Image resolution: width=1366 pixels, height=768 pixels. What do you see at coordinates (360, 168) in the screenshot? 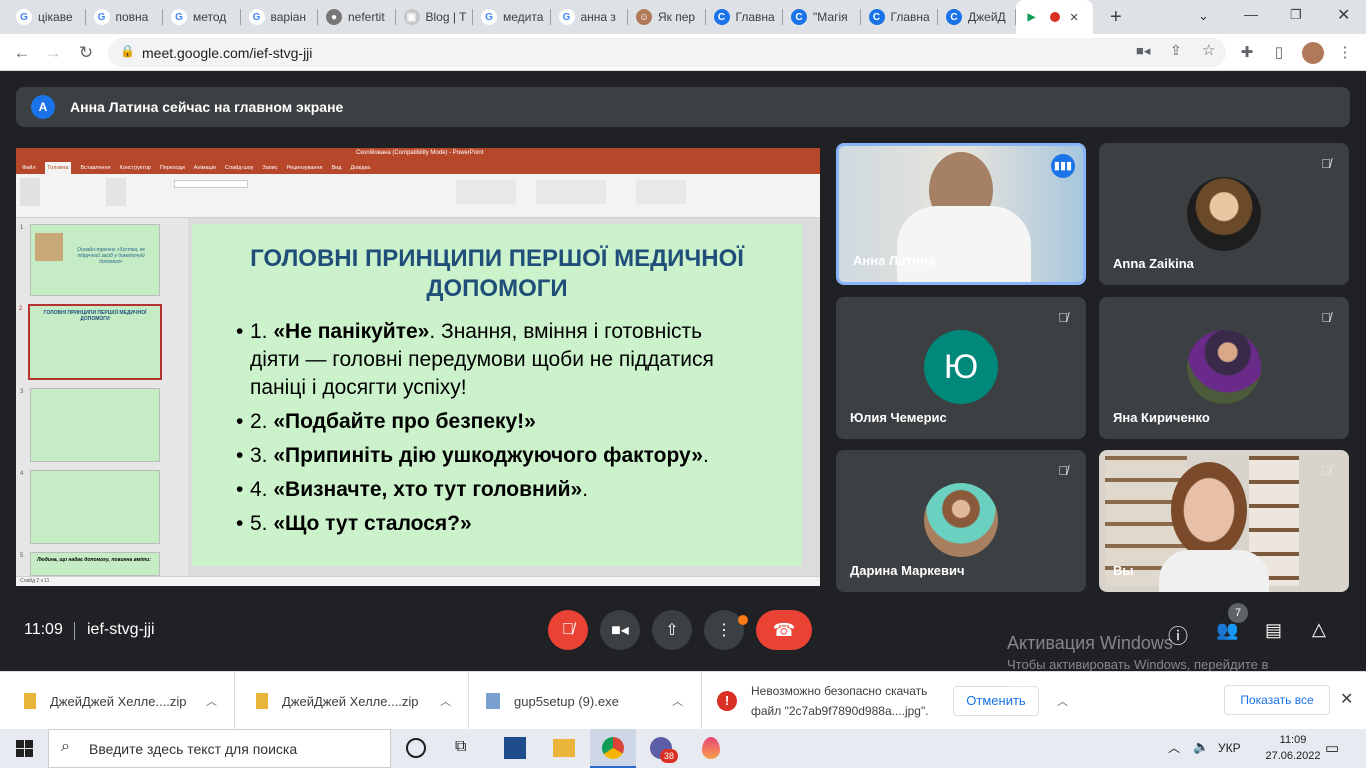
I see `ribbon-tab: Довідка` at bounding box center [360, 168].